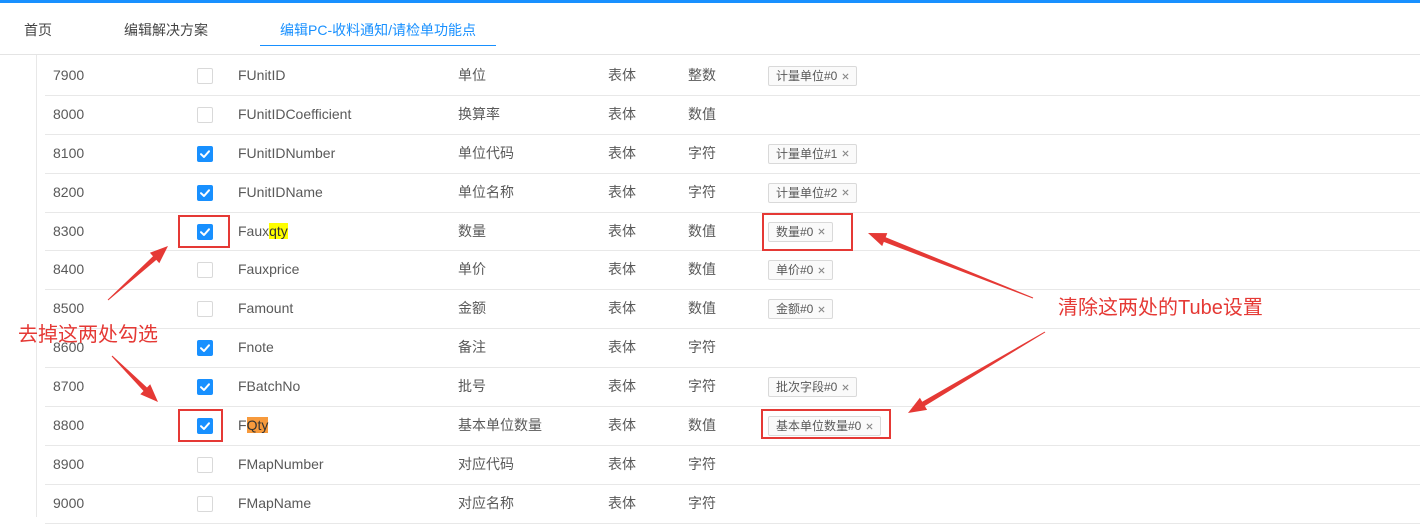 Image resolution: width=1420 pixels, height=524 pixels. Describe the element at coordinates (732, 232) in the screenshot. I see `table-row: 8300 Fauxqty 数量 表体 数值 数量#0` at that location.